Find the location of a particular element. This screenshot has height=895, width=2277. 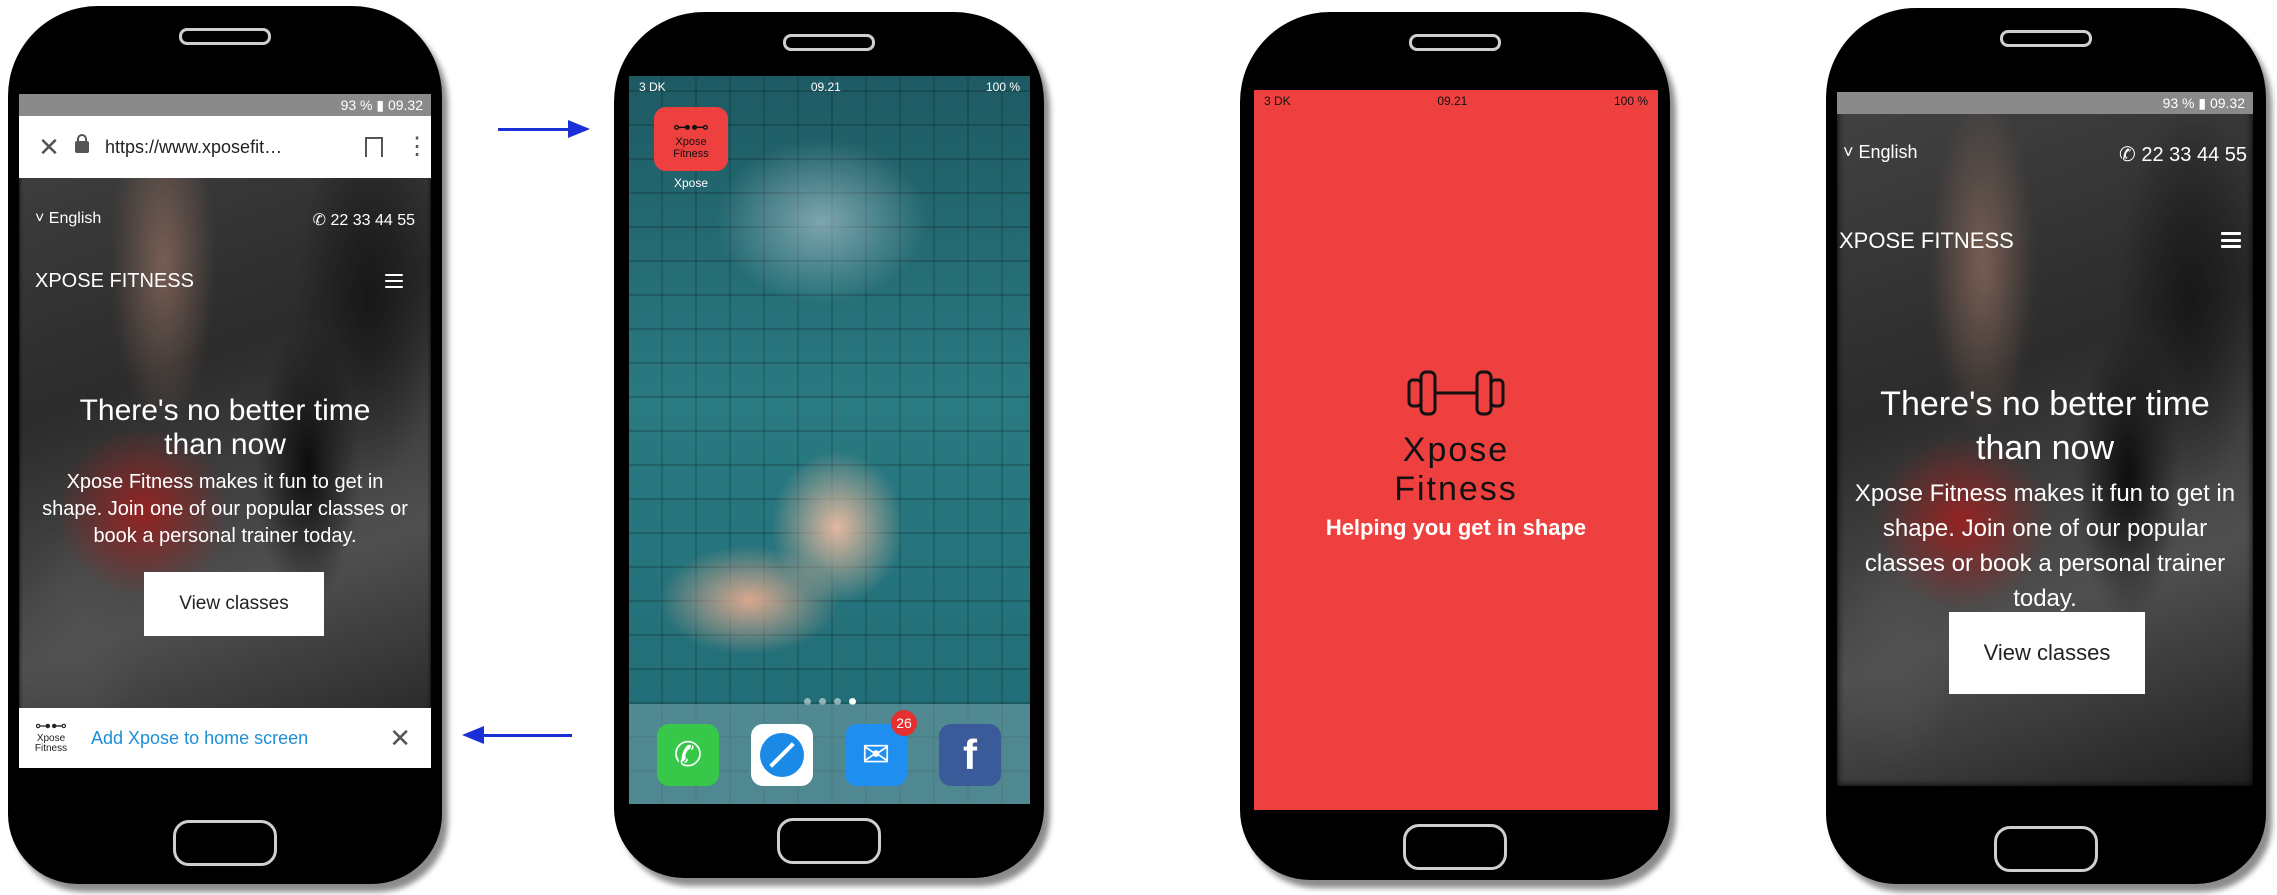

dumbbell-icon: ⊶⊷ is located at coordinates (691, 127).